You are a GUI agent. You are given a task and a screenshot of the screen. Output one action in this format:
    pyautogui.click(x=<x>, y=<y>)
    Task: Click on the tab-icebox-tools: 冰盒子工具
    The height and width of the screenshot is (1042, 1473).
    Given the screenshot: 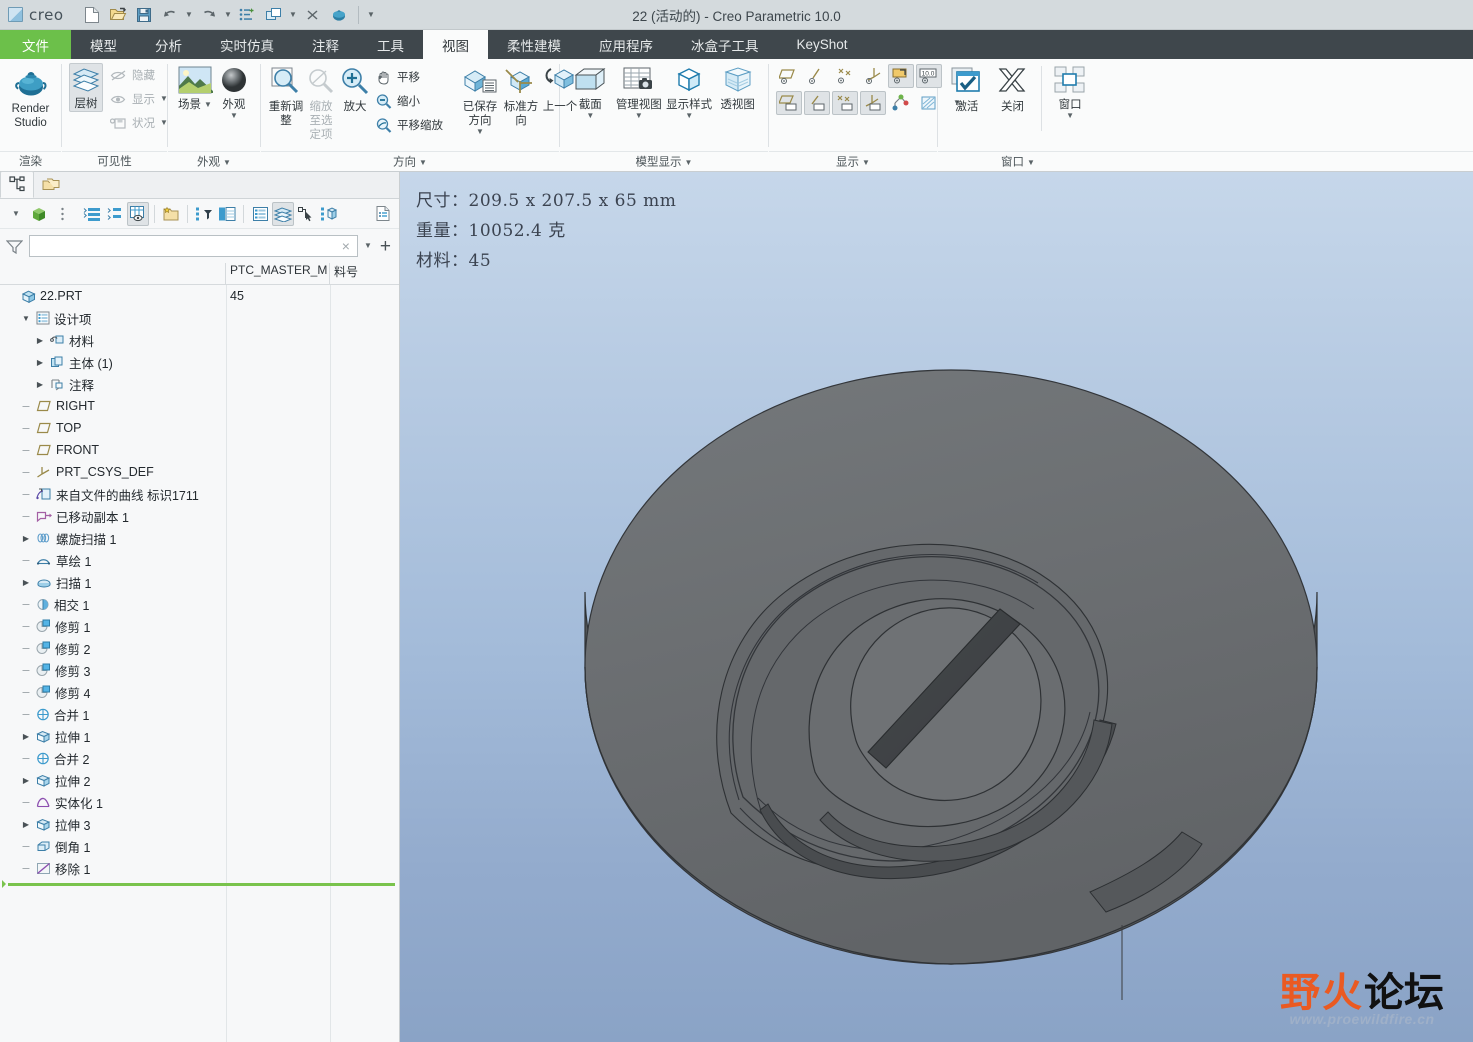 What is the action you would take?
    pyautogui.click(x=725, y=44)
    